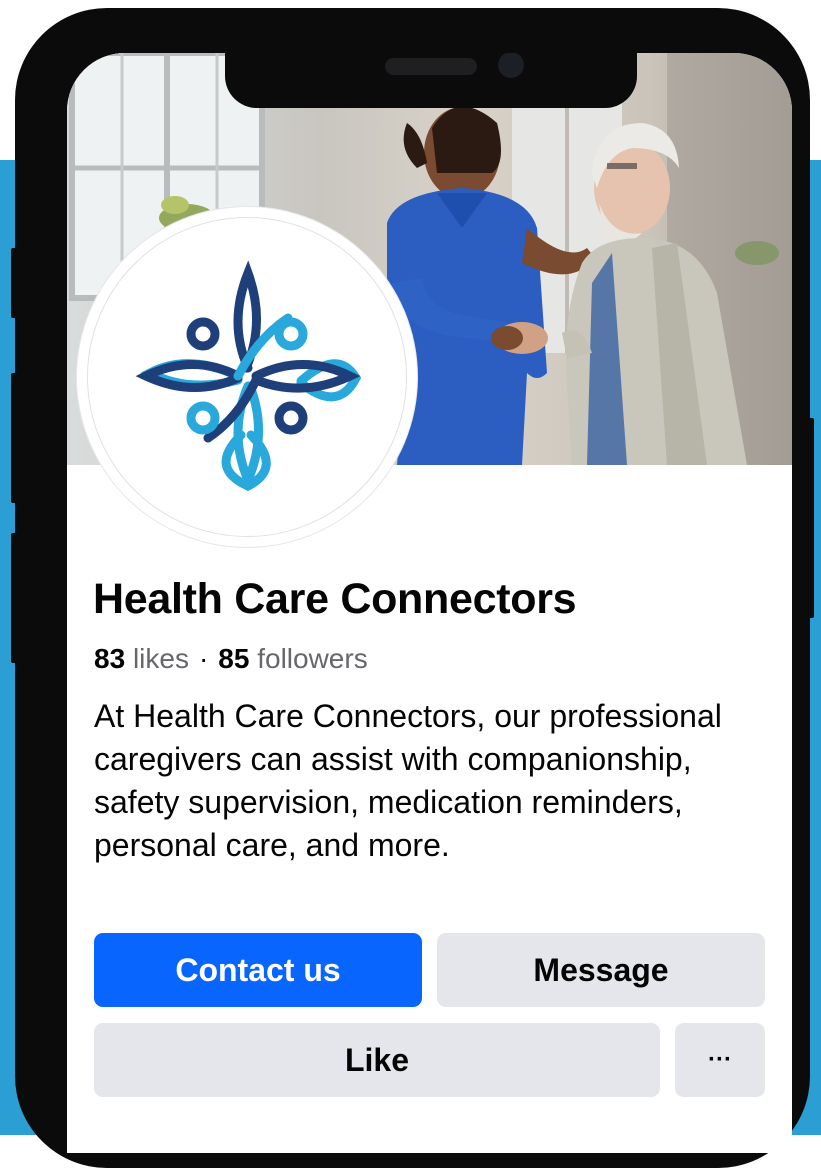 The width and height of the screenshot is (821, 1168). I want to click on profile-picture-frame, so click(247, 377).